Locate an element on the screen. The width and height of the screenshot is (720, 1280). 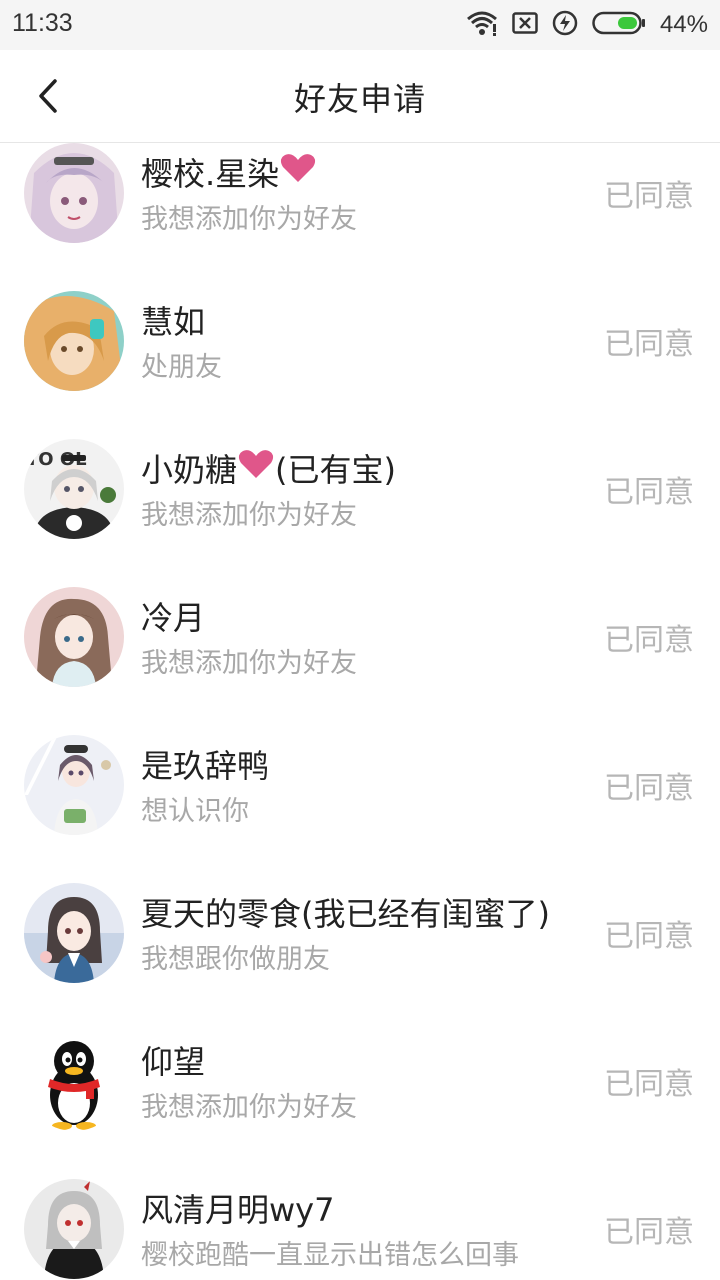
requester-name-text: 慧如 is located at coordinates (173, 322).